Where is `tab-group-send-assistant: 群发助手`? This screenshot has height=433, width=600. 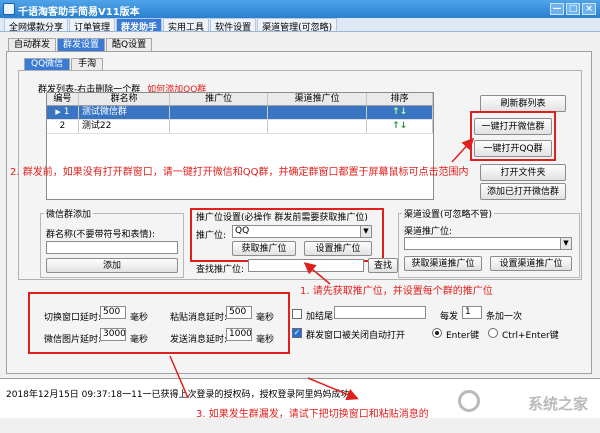 tab-group-send-assistant: 群发助手 is located at coordinates (139, 25).